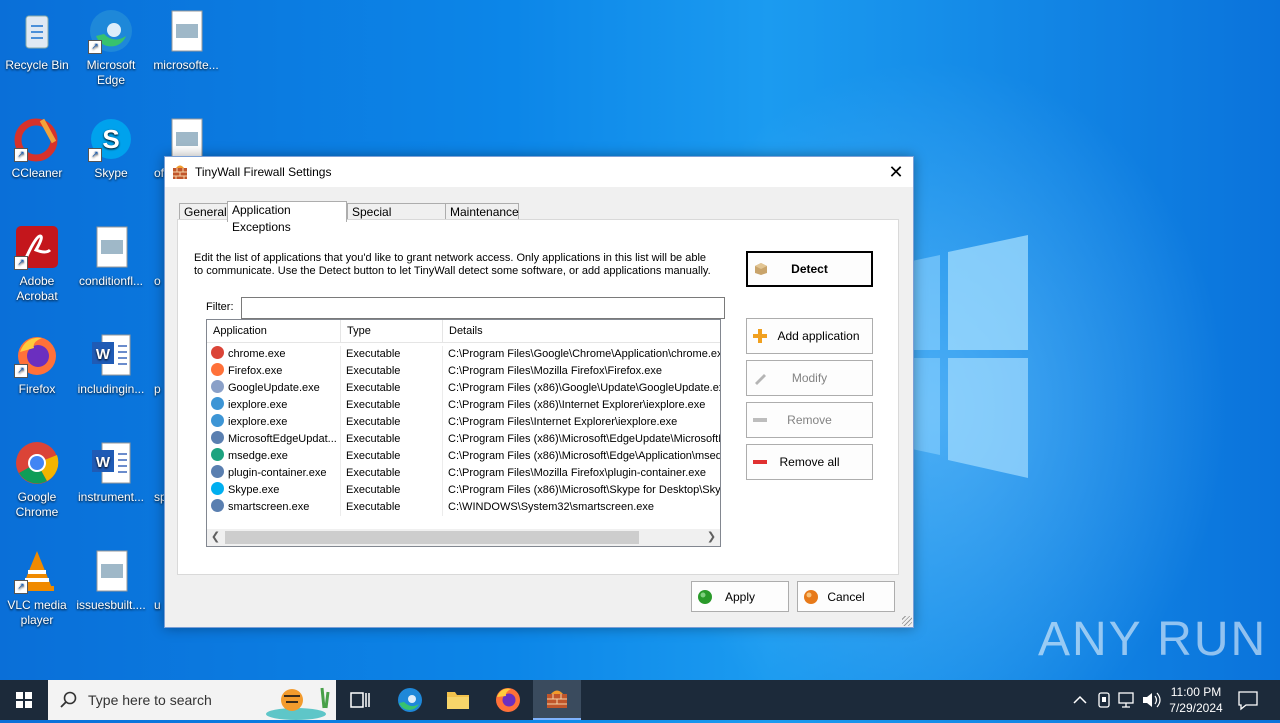 Image resolution: width=1280 pixels, height=723 pixels. Describe the element at coordinates (274, 388) in the screenshot. I see `application-name: GoogleUpdate.exe` at that location.